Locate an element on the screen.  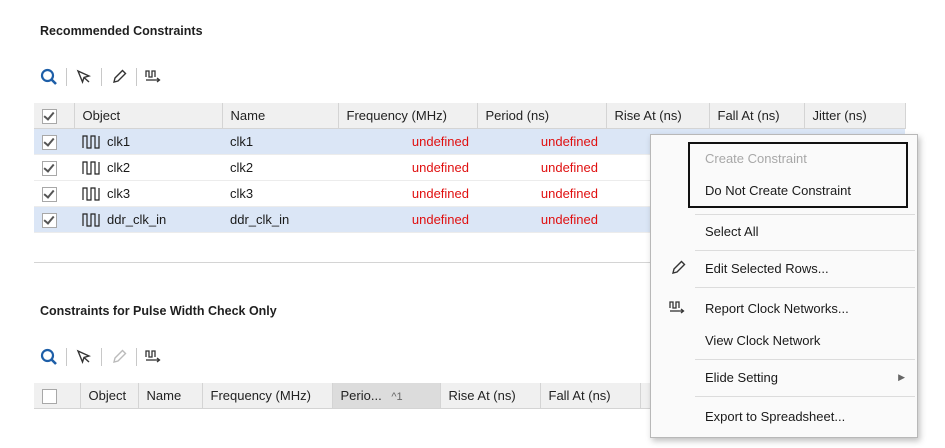
recommended-toolbar is located at coordinates (101, 77).